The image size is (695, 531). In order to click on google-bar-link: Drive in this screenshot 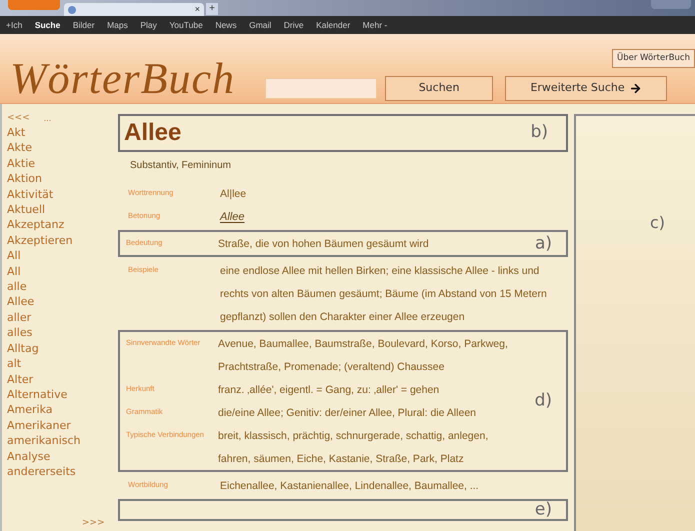, I will do `click(294, 25)`.